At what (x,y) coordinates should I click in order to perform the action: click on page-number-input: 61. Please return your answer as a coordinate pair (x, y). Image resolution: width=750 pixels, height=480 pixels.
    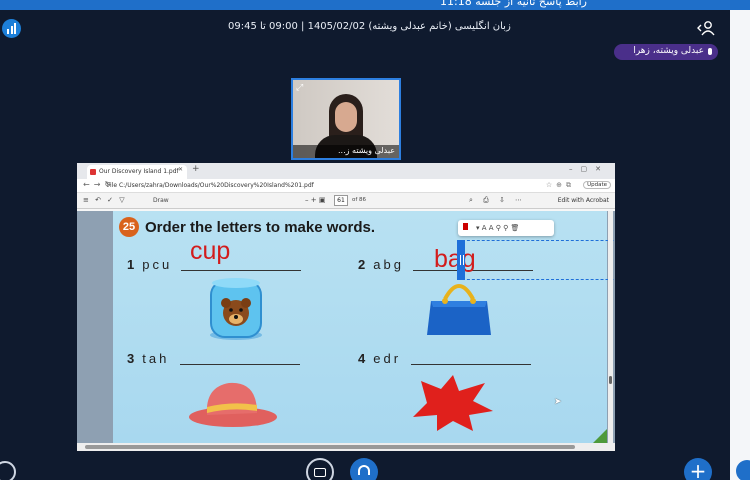
    Looking at the image, I should click on (341, 200).